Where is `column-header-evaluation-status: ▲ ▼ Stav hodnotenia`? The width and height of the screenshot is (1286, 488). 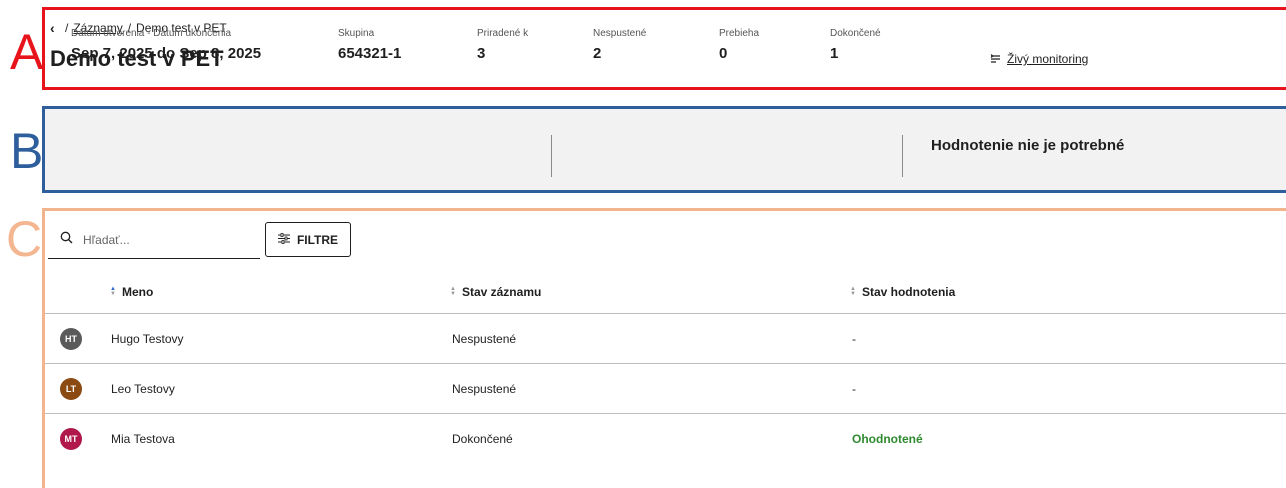 column-header-evaluation-status: ▲ ▼ Stav hodnotenia is located at coordinates (902, 292).